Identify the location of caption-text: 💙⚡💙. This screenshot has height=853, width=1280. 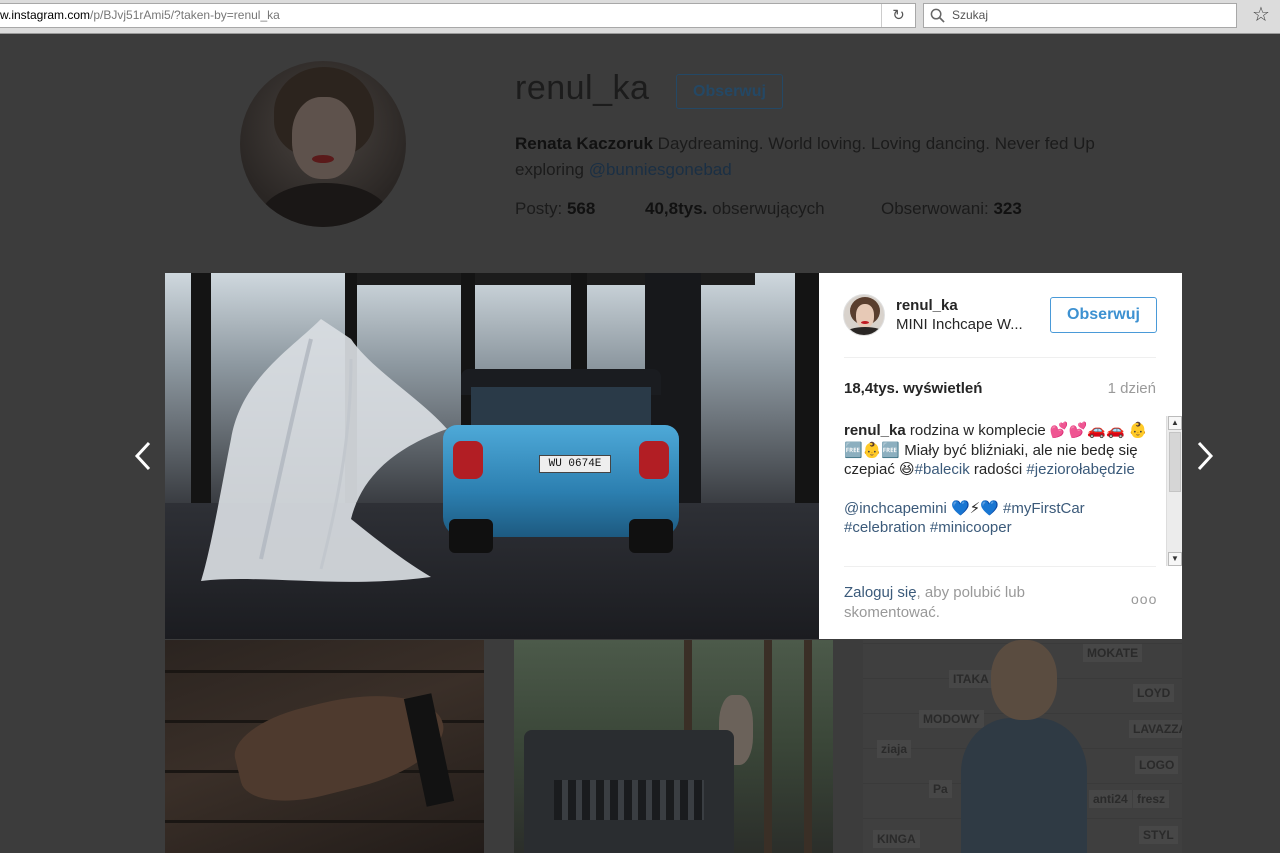
(975, 508).